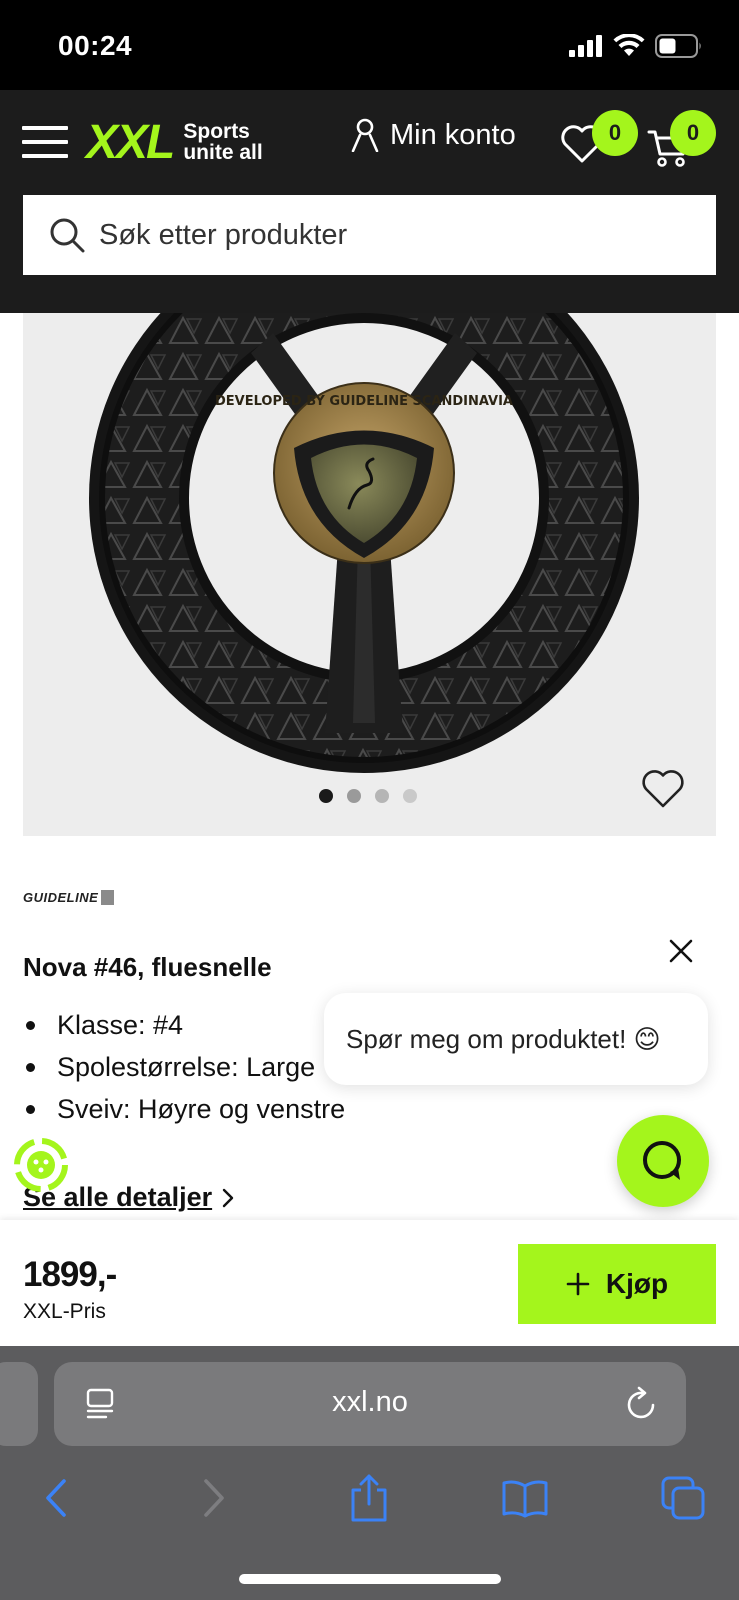 The width and height of the screenshot is (739, 1600). I want to click on browser-share-button, so click(369, 1498).